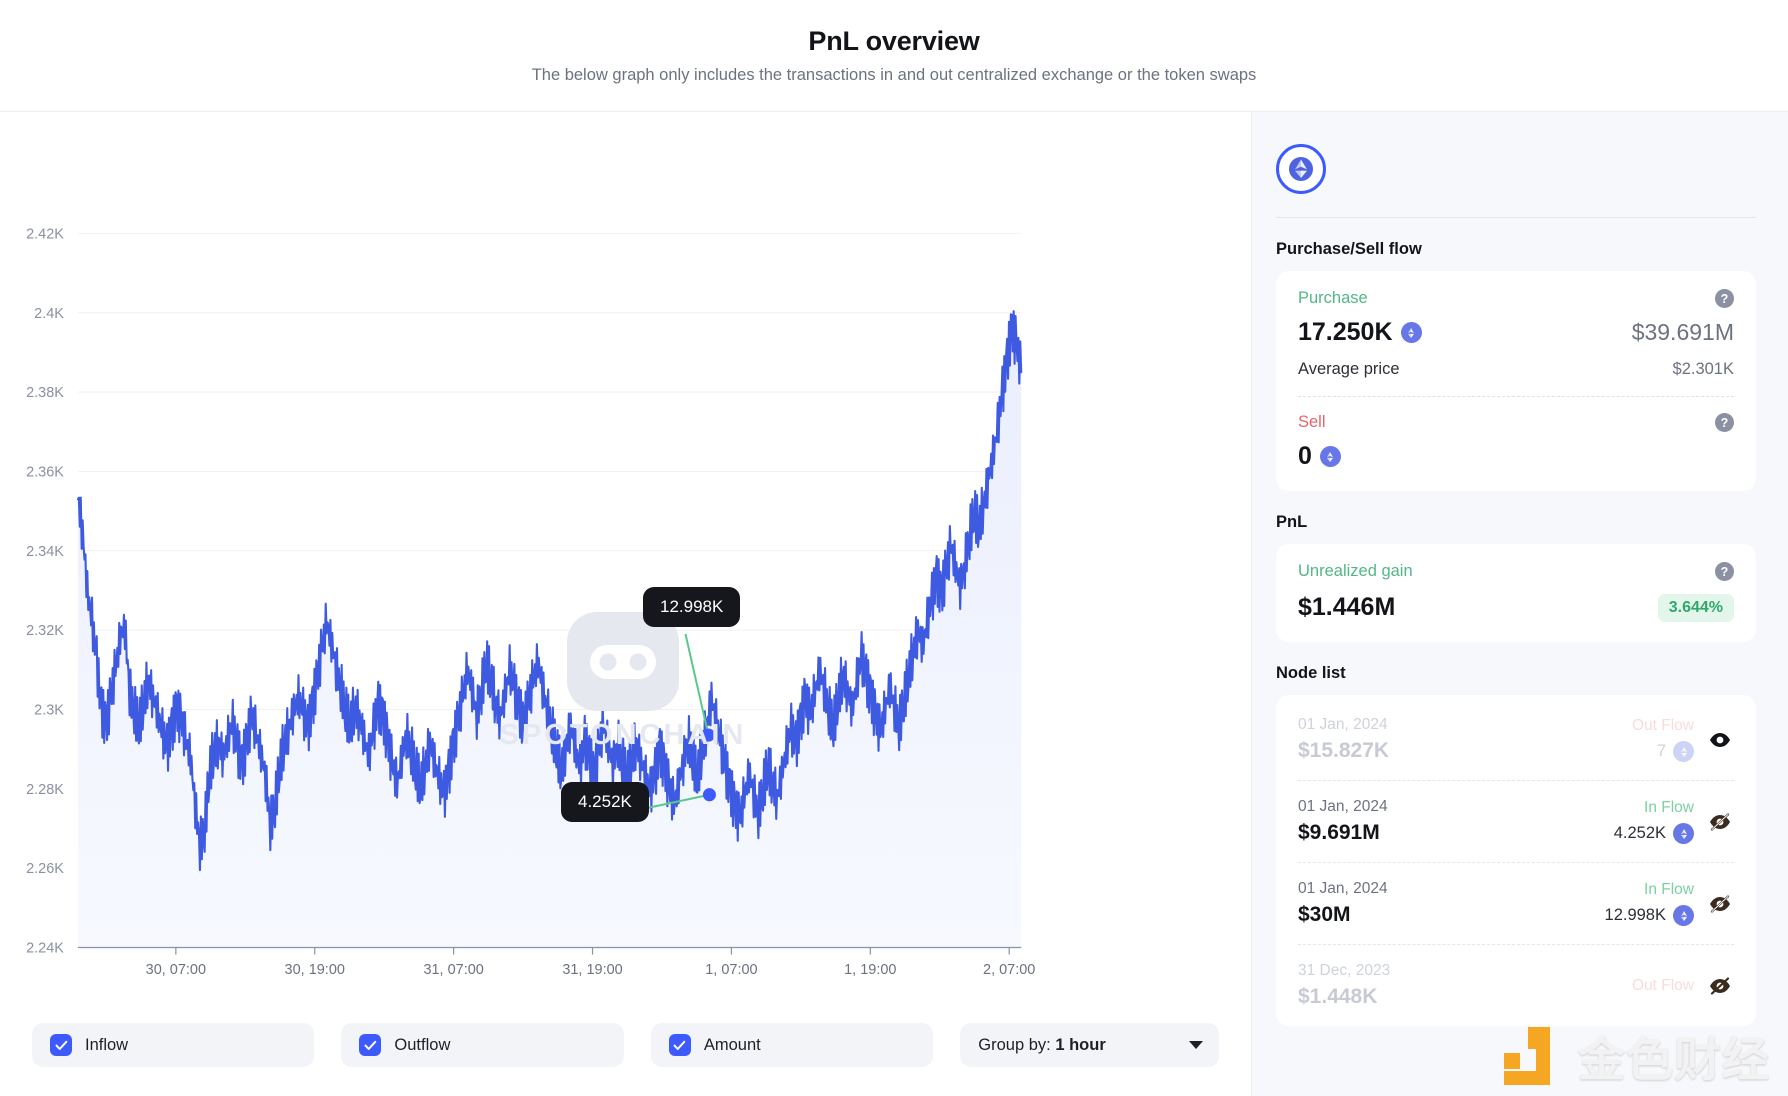 Image resolution: width=1788 pixels, height=1096 pixels. What do you see at coordinates (1663, 739) in the screenshot?
I see `node-row-right: Out Flow 7` at bounding box center [1663, 739].